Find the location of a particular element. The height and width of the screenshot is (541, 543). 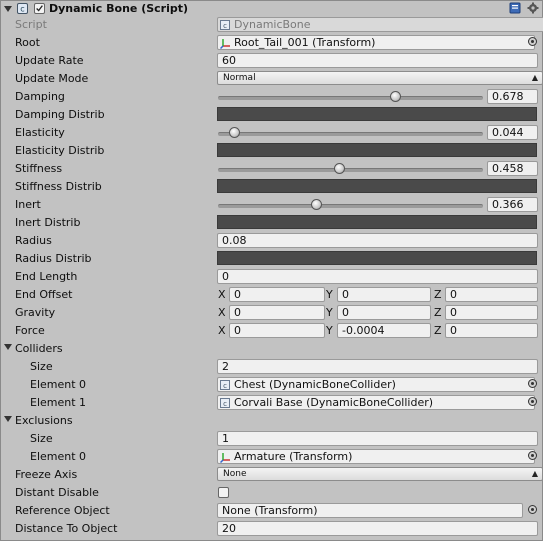

inert-slider-thumb is located at coordinates (316, 204).